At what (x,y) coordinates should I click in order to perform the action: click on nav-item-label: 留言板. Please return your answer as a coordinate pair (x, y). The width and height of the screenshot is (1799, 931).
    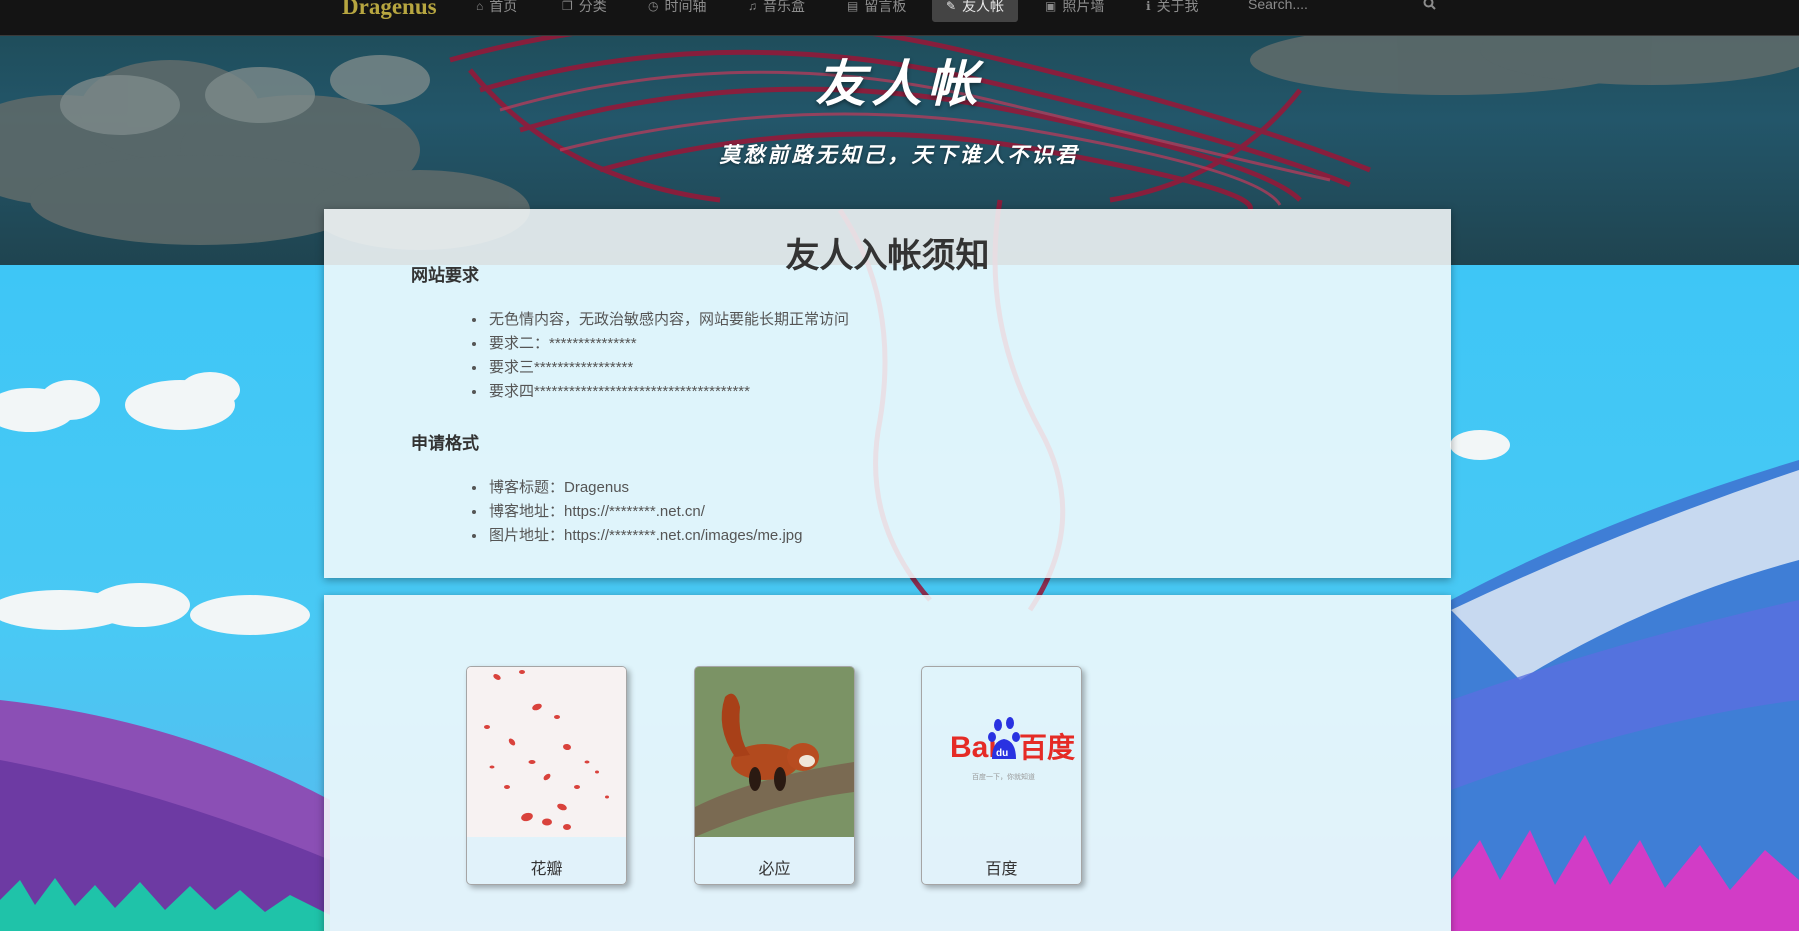
    Looking at the image, I should click on (885, 7).